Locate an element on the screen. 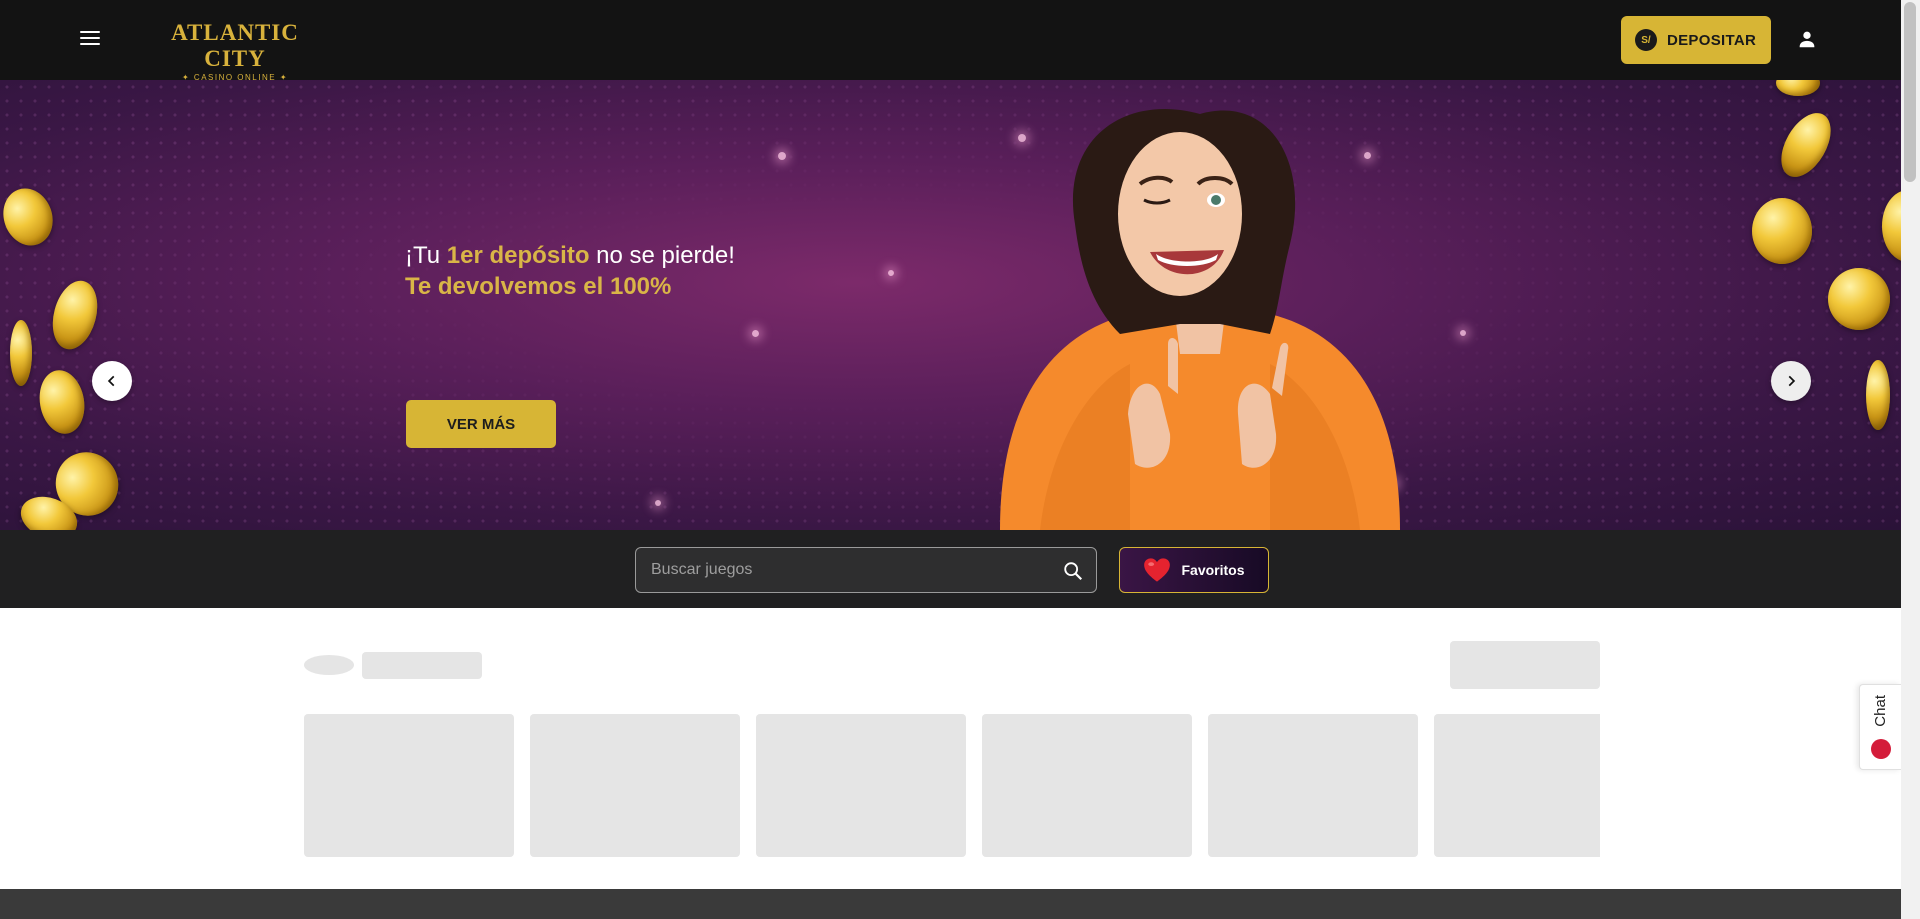 Image resolution: width=1920 pixels, height=919 pixels. favorites-label: Favoritos is located at coordinates (1213, 570).